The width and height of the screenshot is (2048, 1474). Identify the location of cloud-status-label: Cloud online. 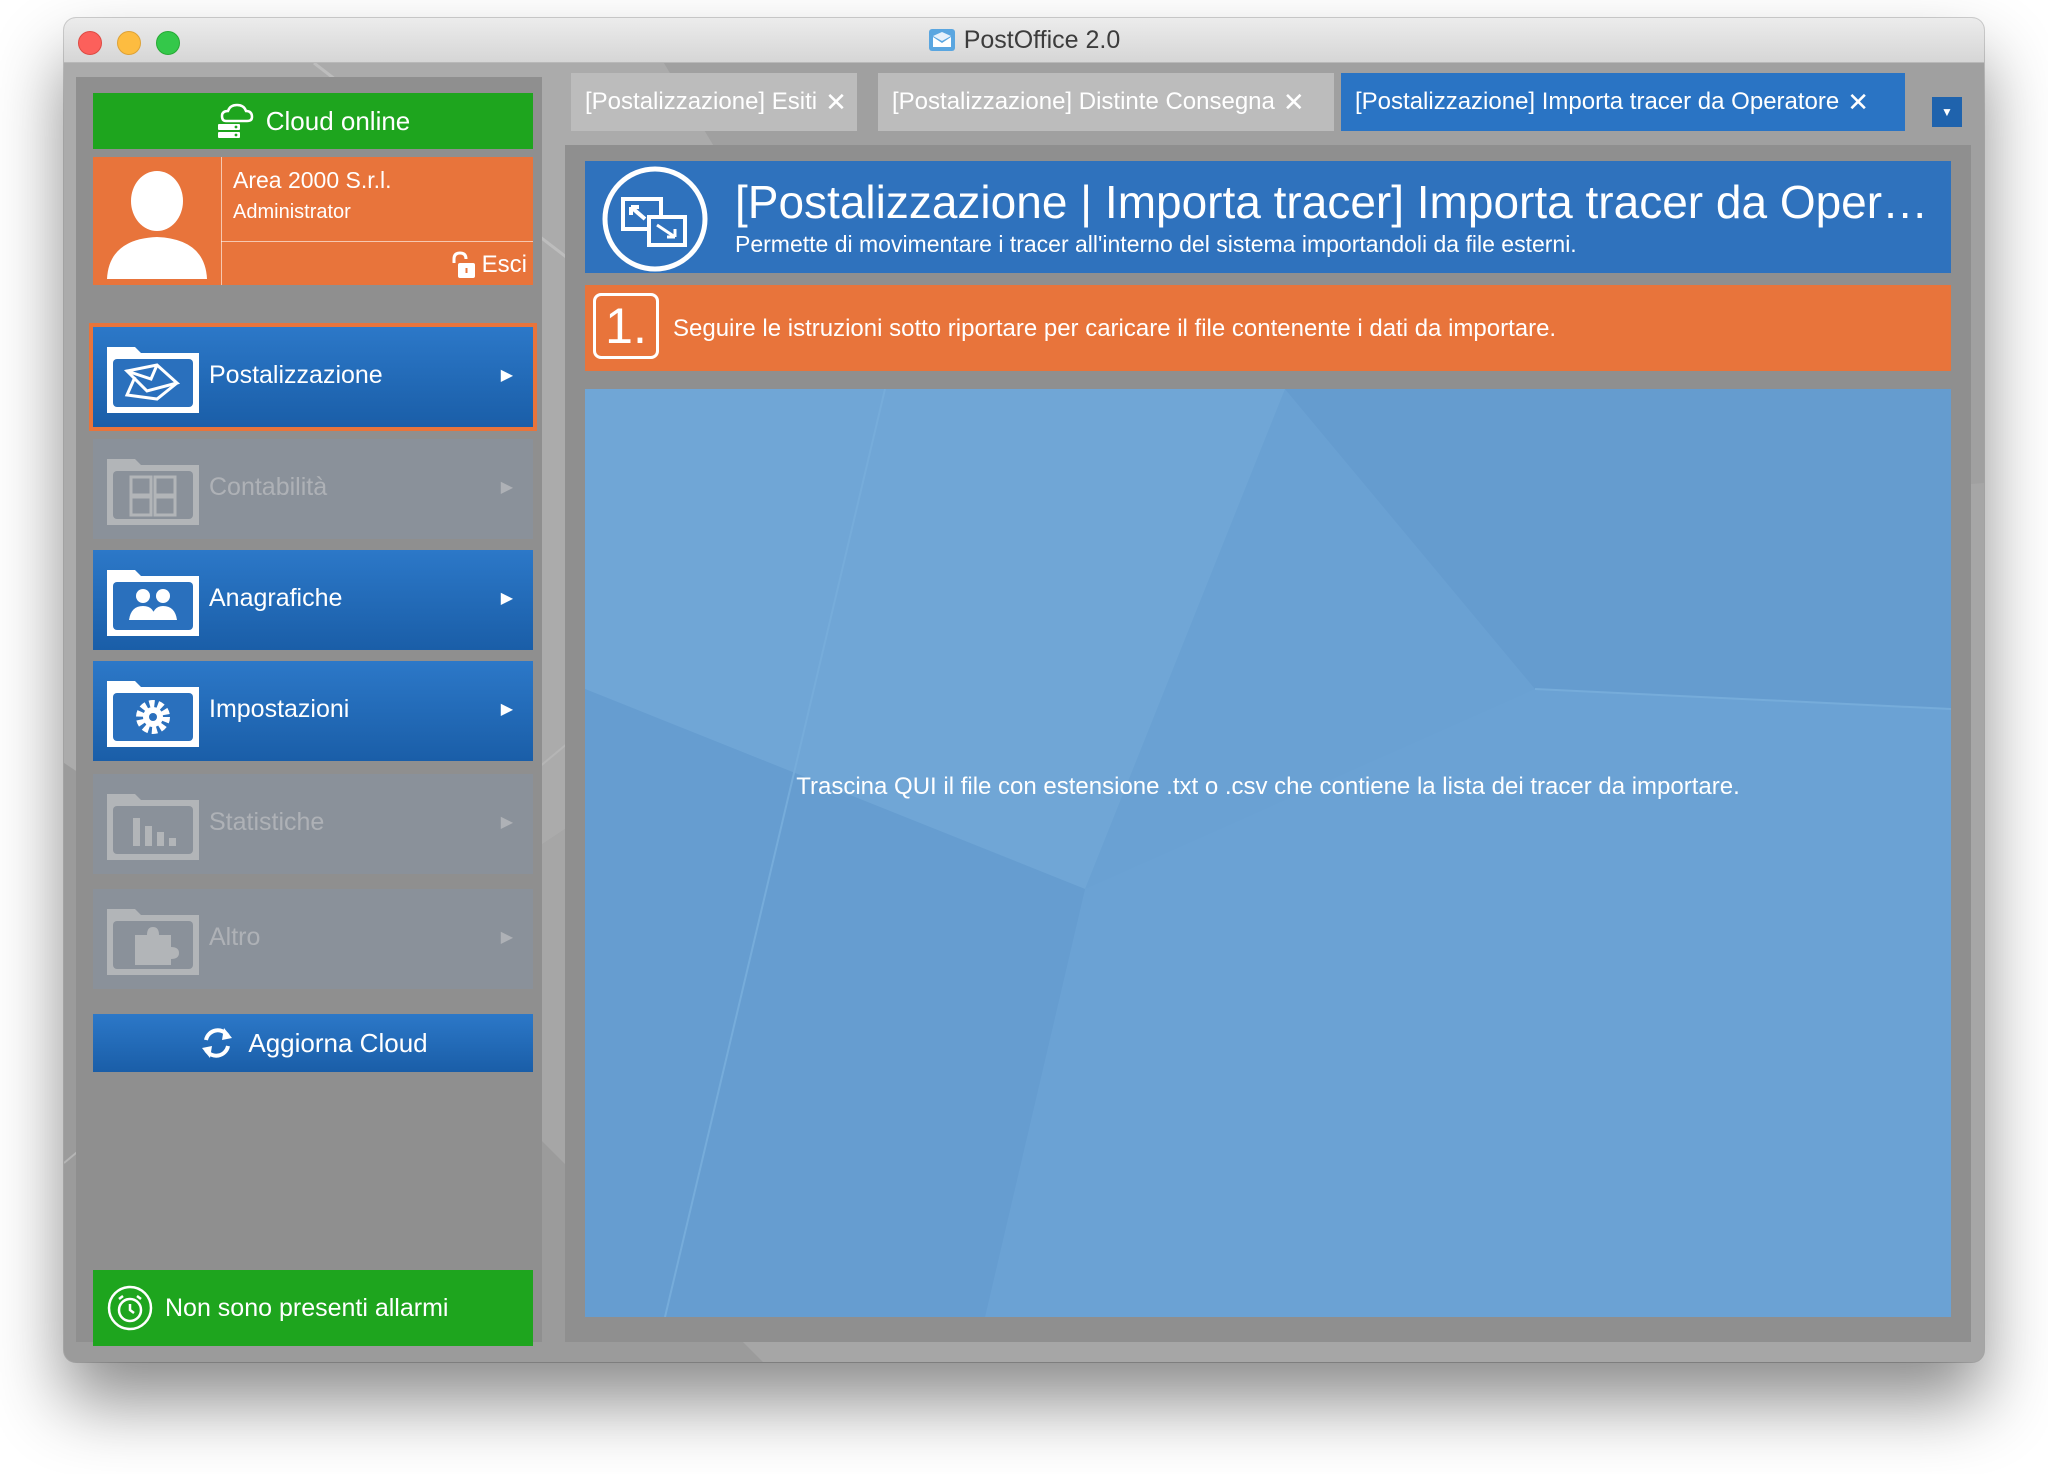
(338, 120).